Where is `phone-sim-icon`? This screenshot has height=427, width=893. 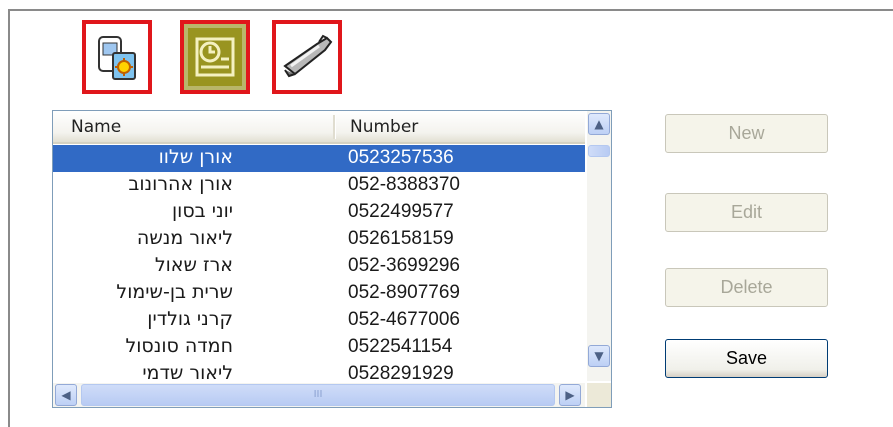
phone-sim-icon is located at coordinates (117, 58).